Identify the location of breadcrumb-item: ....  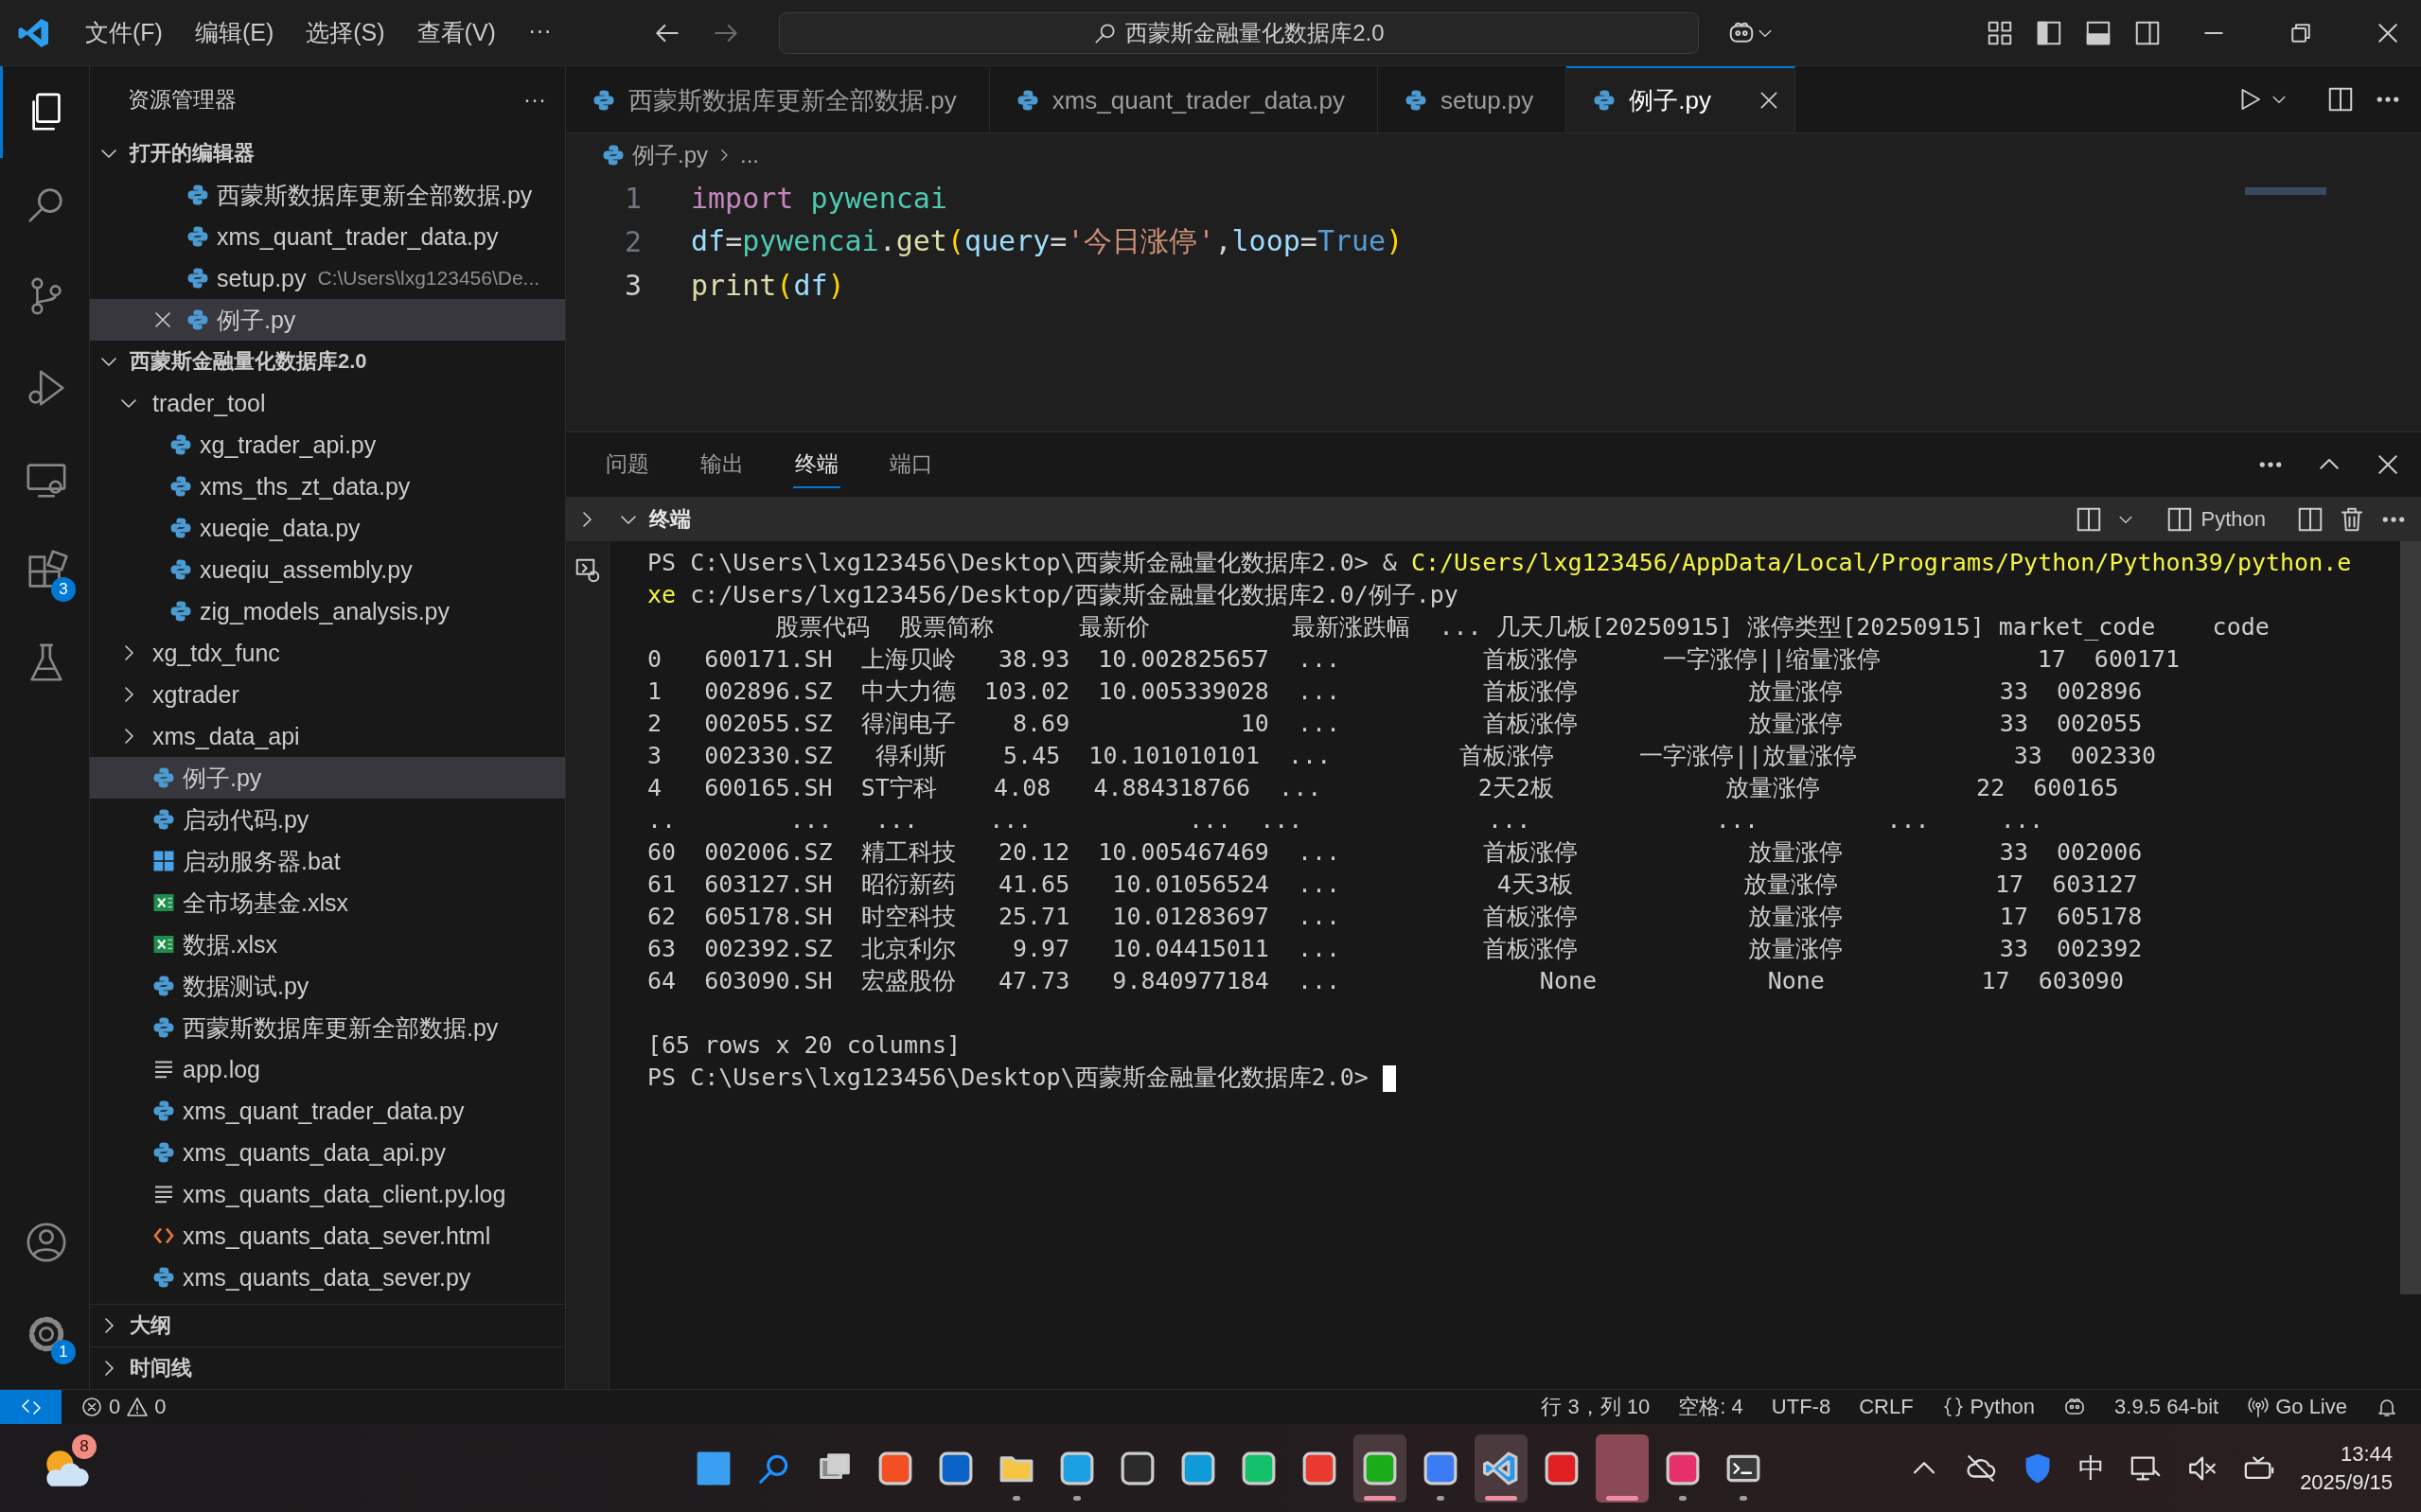
(750, 154).